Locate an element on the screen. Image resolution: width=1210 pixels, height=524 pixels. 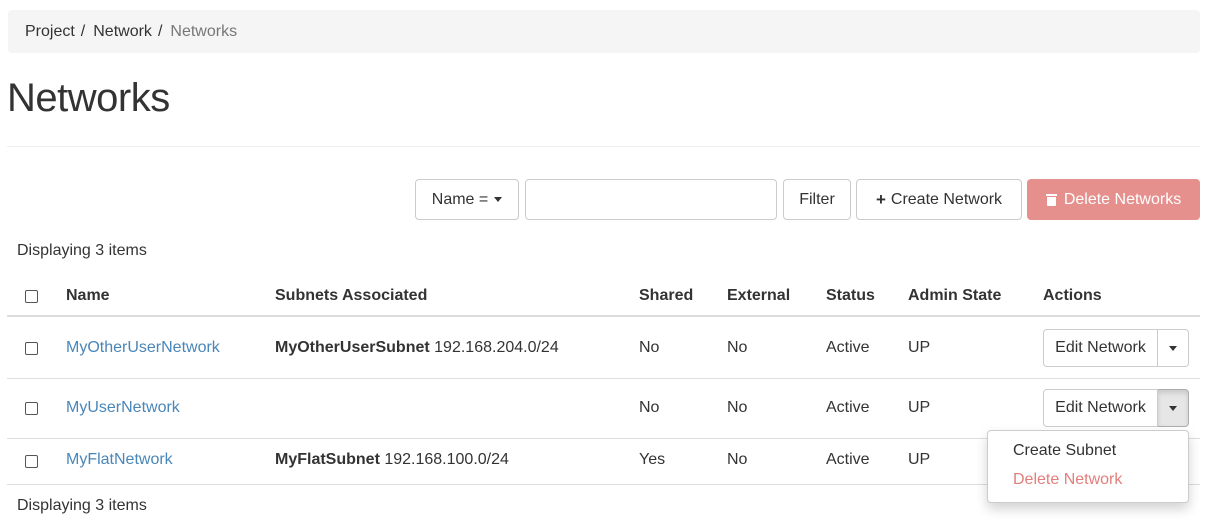
column-header-status: Status is located at coordinates (850, 296).